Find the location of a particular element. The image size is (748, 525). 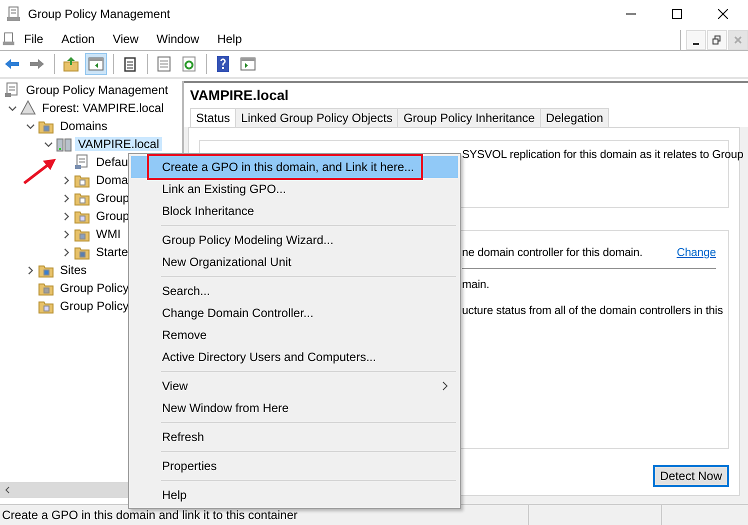

tree-item: Doma is located at coordinates (112, 180).